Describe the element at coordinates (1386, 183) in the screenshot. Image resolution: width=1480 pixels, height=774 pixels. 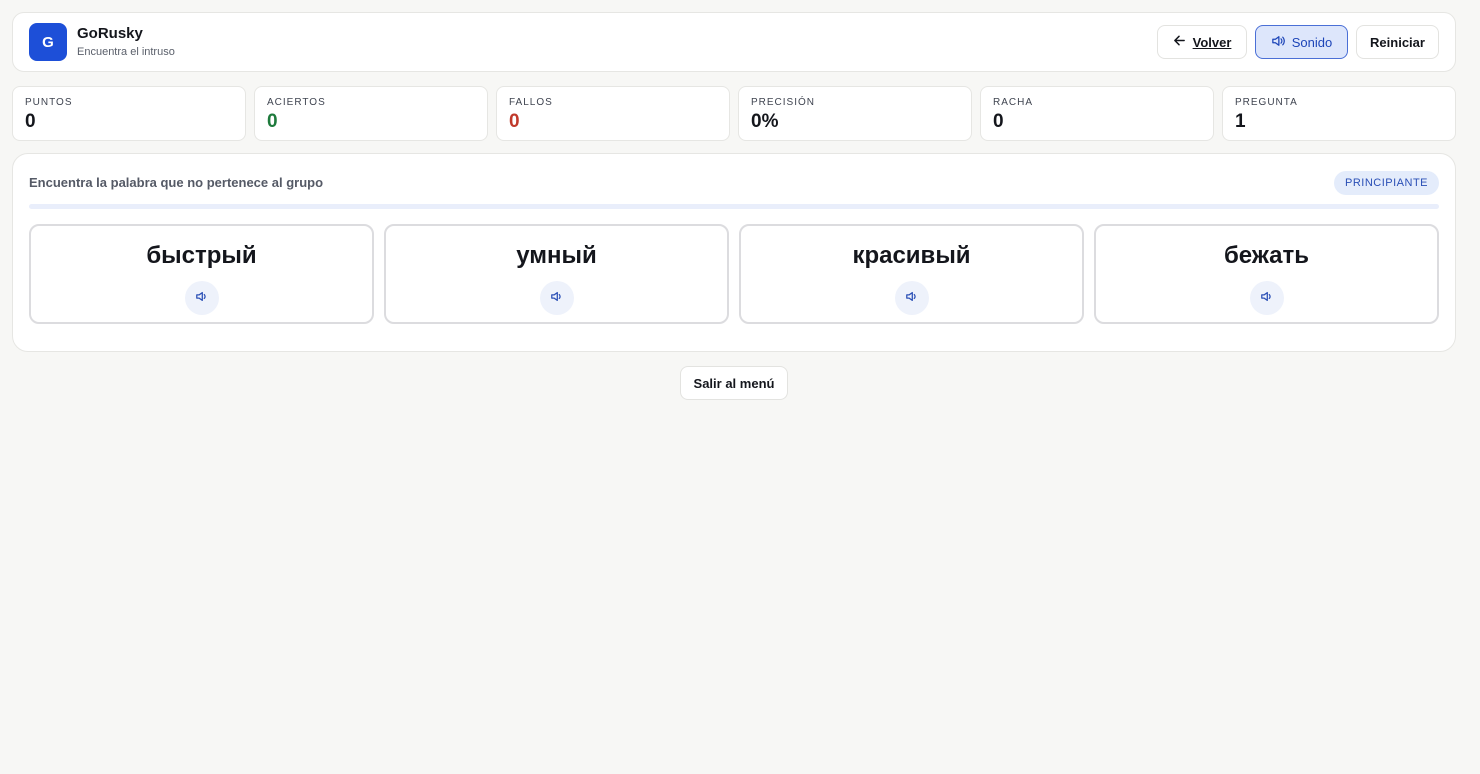
I see `level-badge: PRINCIPIANTE` at that location.